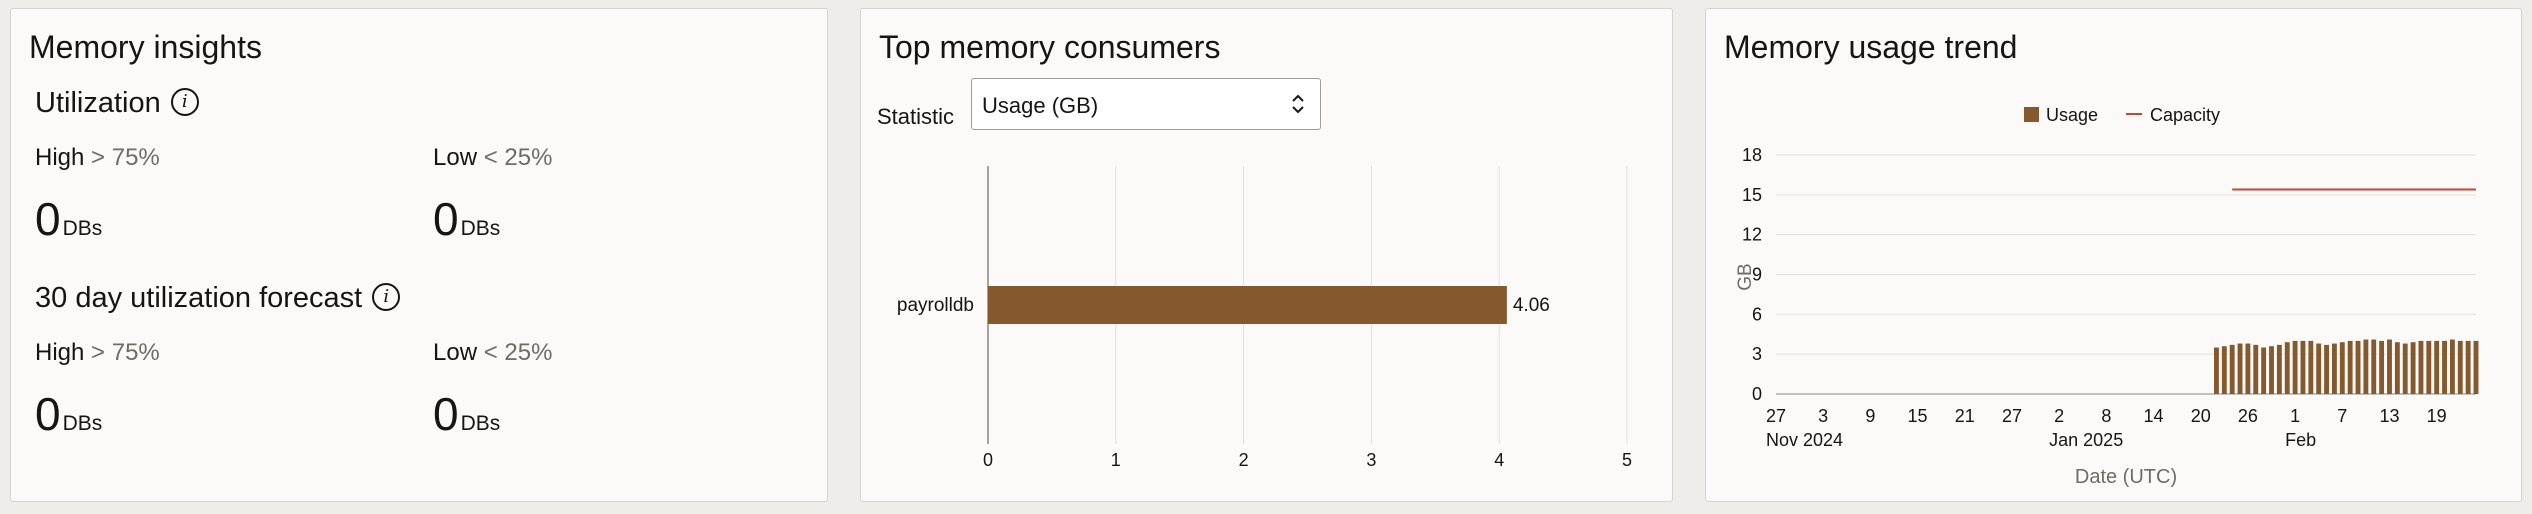  Describe the element at coordinates (1752, 235) in the screenshot. I see `y-tick-label: 12` at that location.